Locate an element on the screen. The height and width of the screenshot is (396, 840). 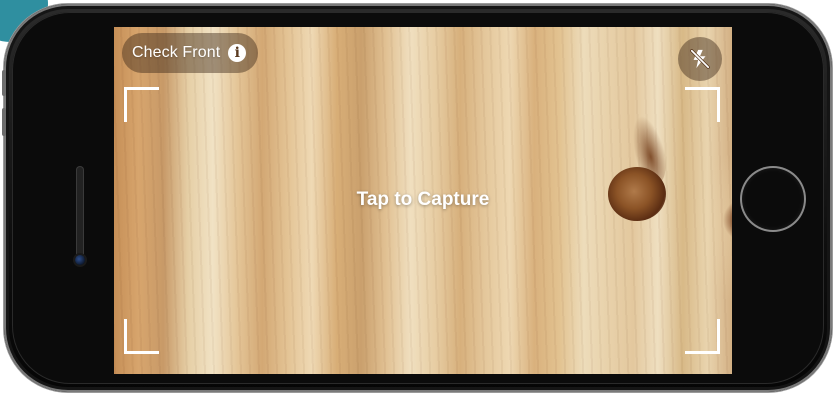
info-icon: i is located at coordinates (237, 53).